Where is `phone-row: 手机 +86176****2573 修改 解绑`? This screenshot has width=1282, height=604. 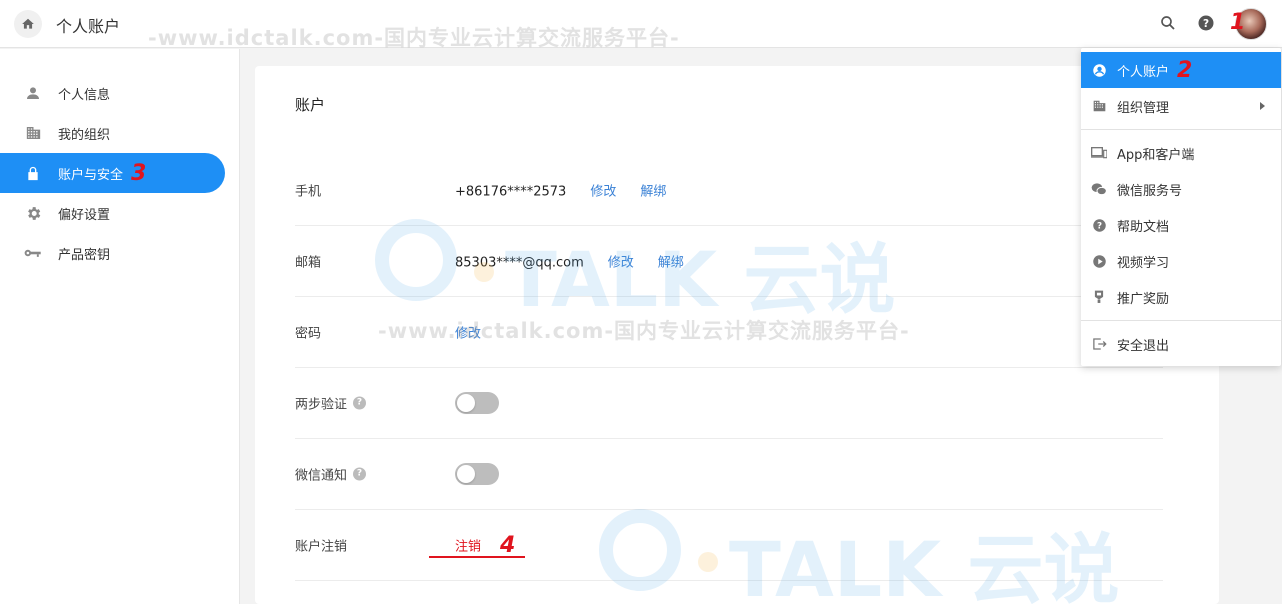 phone-row: 手机 +86176****2573 修改 解绑 is located at coordinates (729, 190).